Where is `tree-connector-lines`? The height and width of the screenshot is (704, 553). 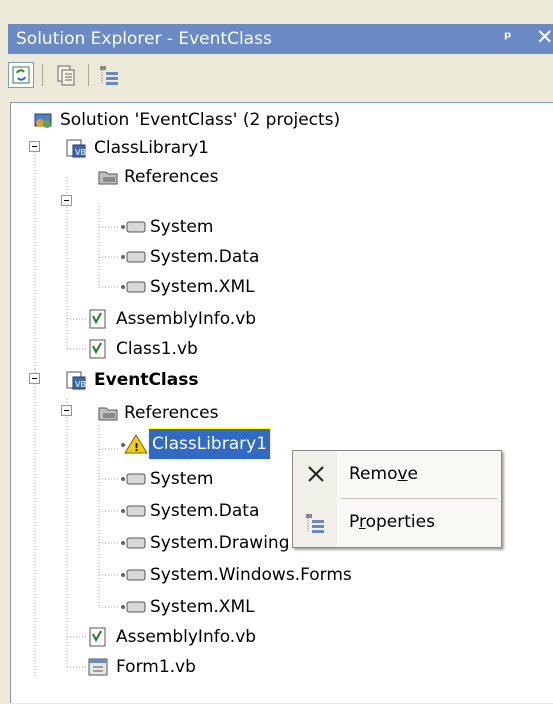
tree-connector-lines is located at coordinates (76, 413).